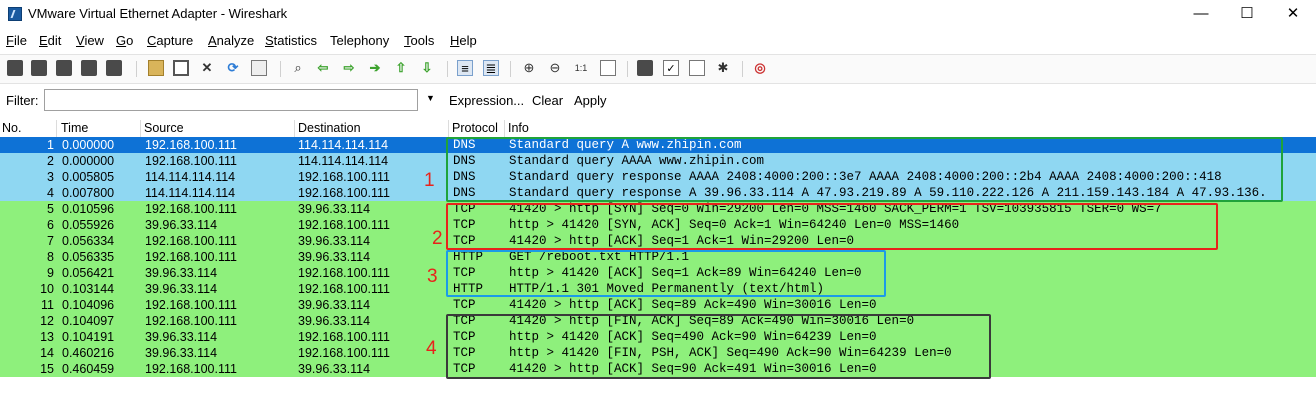 The height and width of the screenshot is (402, 1316). What do you see at coordinates (207, 68) in the screenshot?
I see `close-file-icon: ✕` at bounding box center [207, 68].